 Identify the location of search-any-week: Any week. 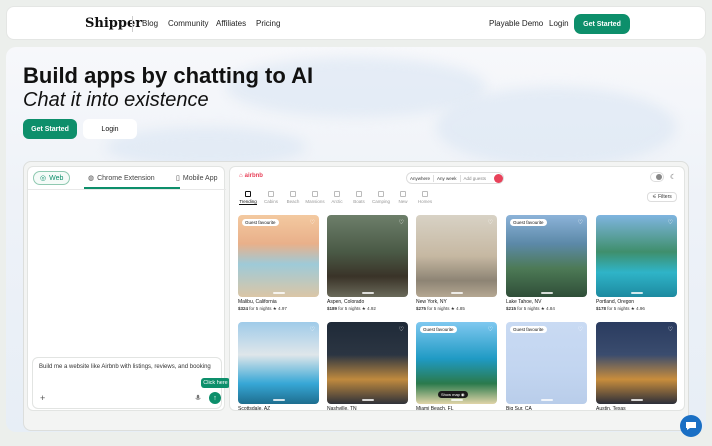
(447, 178).